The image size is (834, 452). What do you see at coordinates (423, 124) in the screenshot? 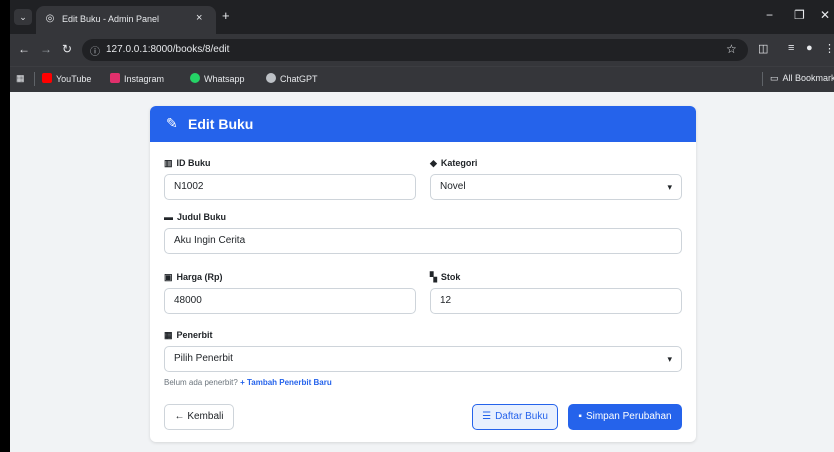
I see `card-header: ✎ Edit Buku` at bounding box center [423, 124].